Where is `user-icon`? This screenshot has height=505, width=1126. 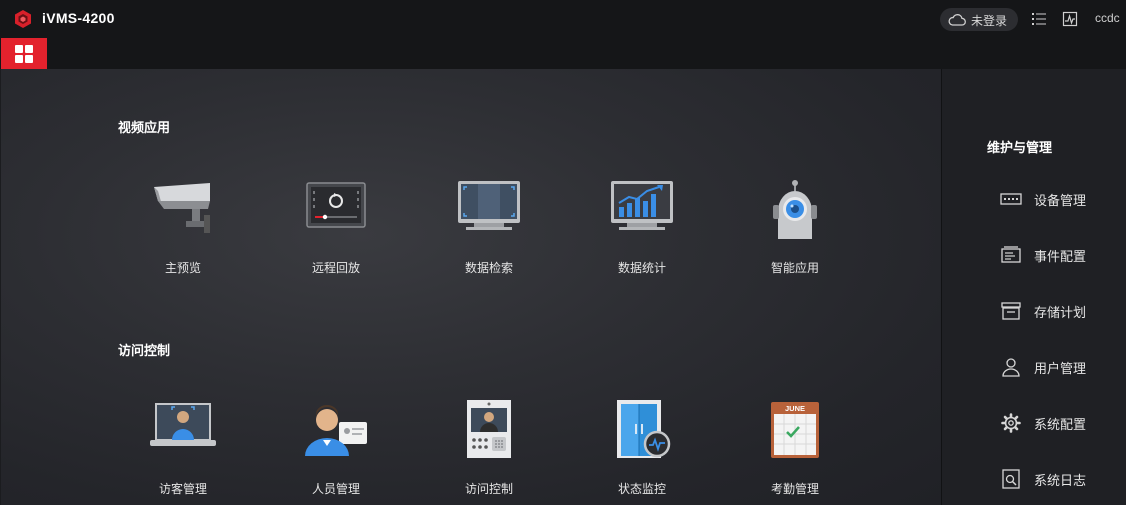
user-icon is located at coordinates (1011, 367).